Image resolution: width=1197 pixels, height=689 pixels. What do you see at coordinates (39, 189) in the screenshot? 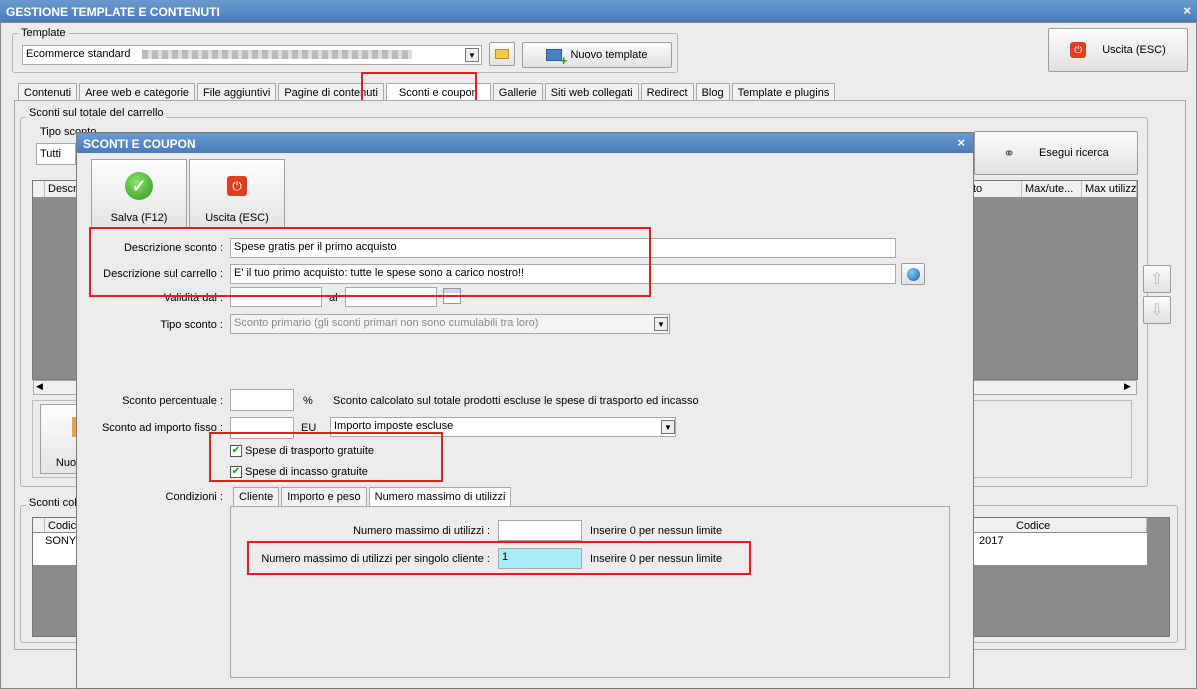
I see `grid-col-spacer` at bounding box center [39, 189].